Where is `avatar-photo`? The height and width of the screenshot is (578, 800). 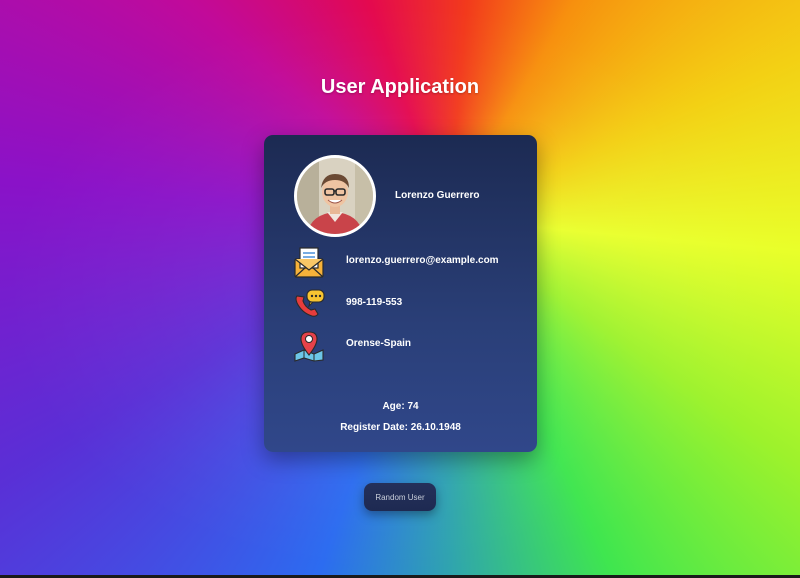
avatar-photo is located at coordinates (335, 196).